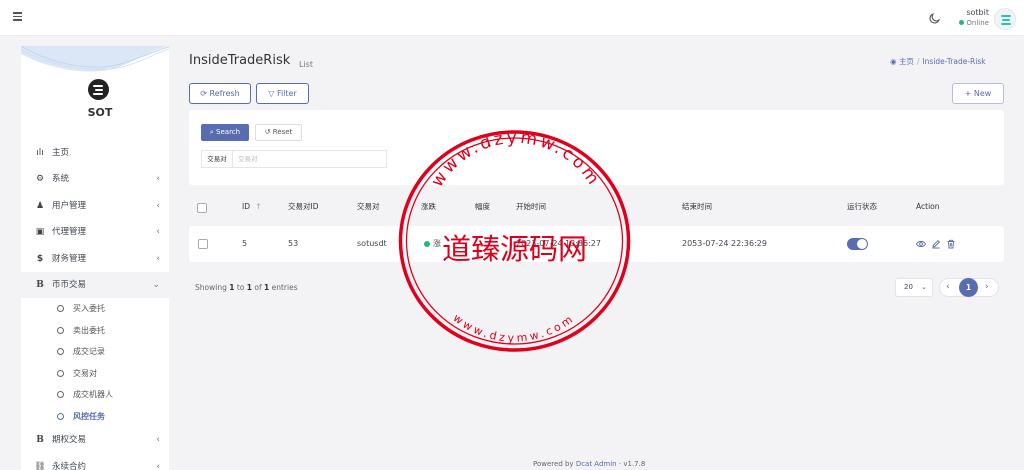 The image size is (1024, 470). Describe the element at coordinates (100, 112) in the screenshot. I see `brand-name: SOT` at that location.